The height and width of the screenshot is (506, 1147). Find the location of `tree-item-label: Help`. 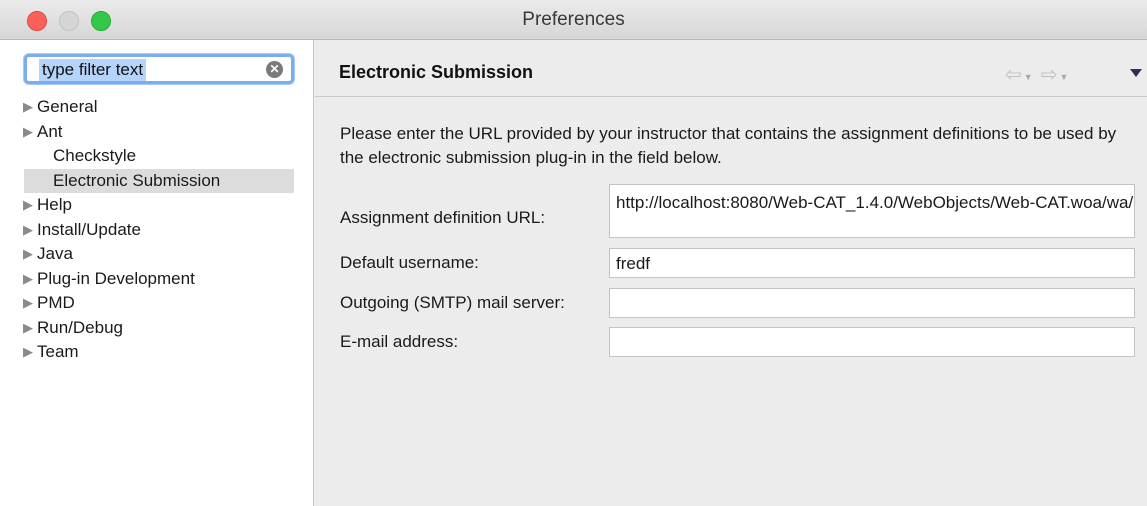

tree-item-label: Help is located at coordinates (54, 204).